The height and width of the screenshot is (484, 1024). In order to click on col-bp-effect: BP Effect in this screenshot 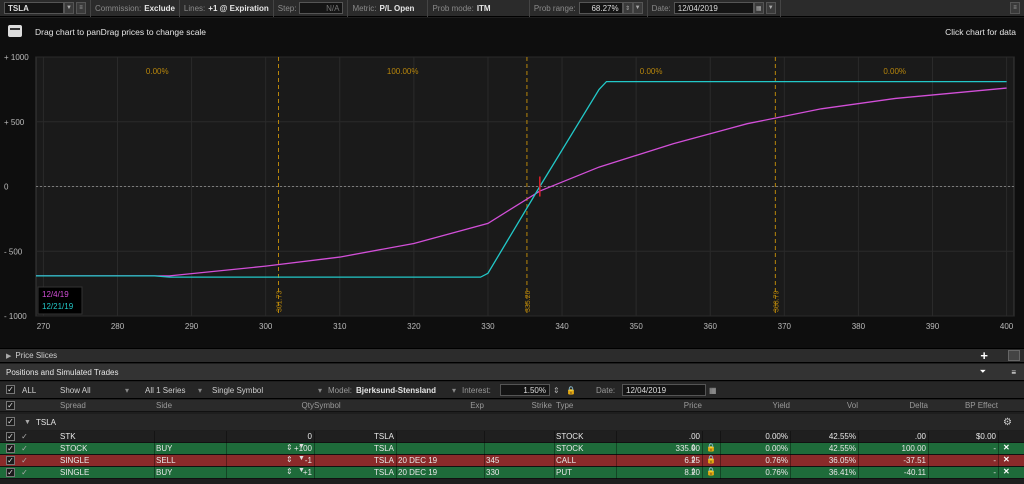, I will do `click(963, 405)`.